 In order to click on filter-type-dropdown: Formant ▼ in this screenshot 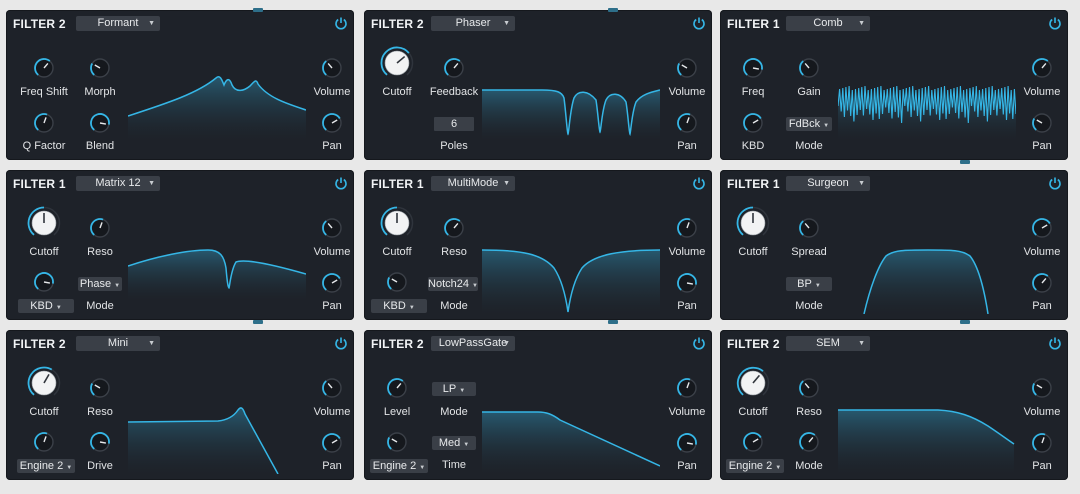, I will do `click(118, 23)`.